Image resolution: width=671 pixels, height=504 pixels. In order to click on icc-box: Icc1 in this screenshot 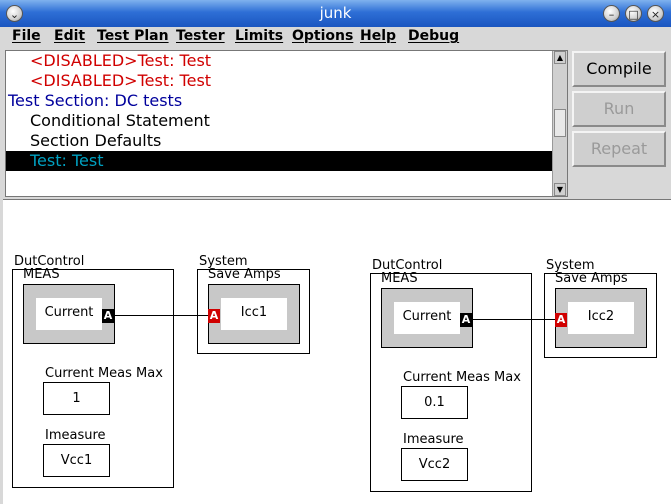, I will do `click(254, 314)`.